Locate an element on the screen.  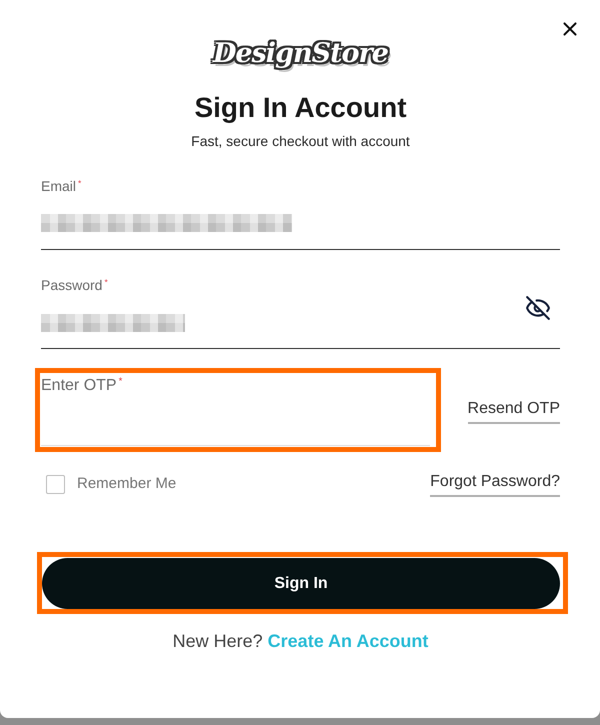
dialog-title: Sign In Account is located at coordinates (300, 108).